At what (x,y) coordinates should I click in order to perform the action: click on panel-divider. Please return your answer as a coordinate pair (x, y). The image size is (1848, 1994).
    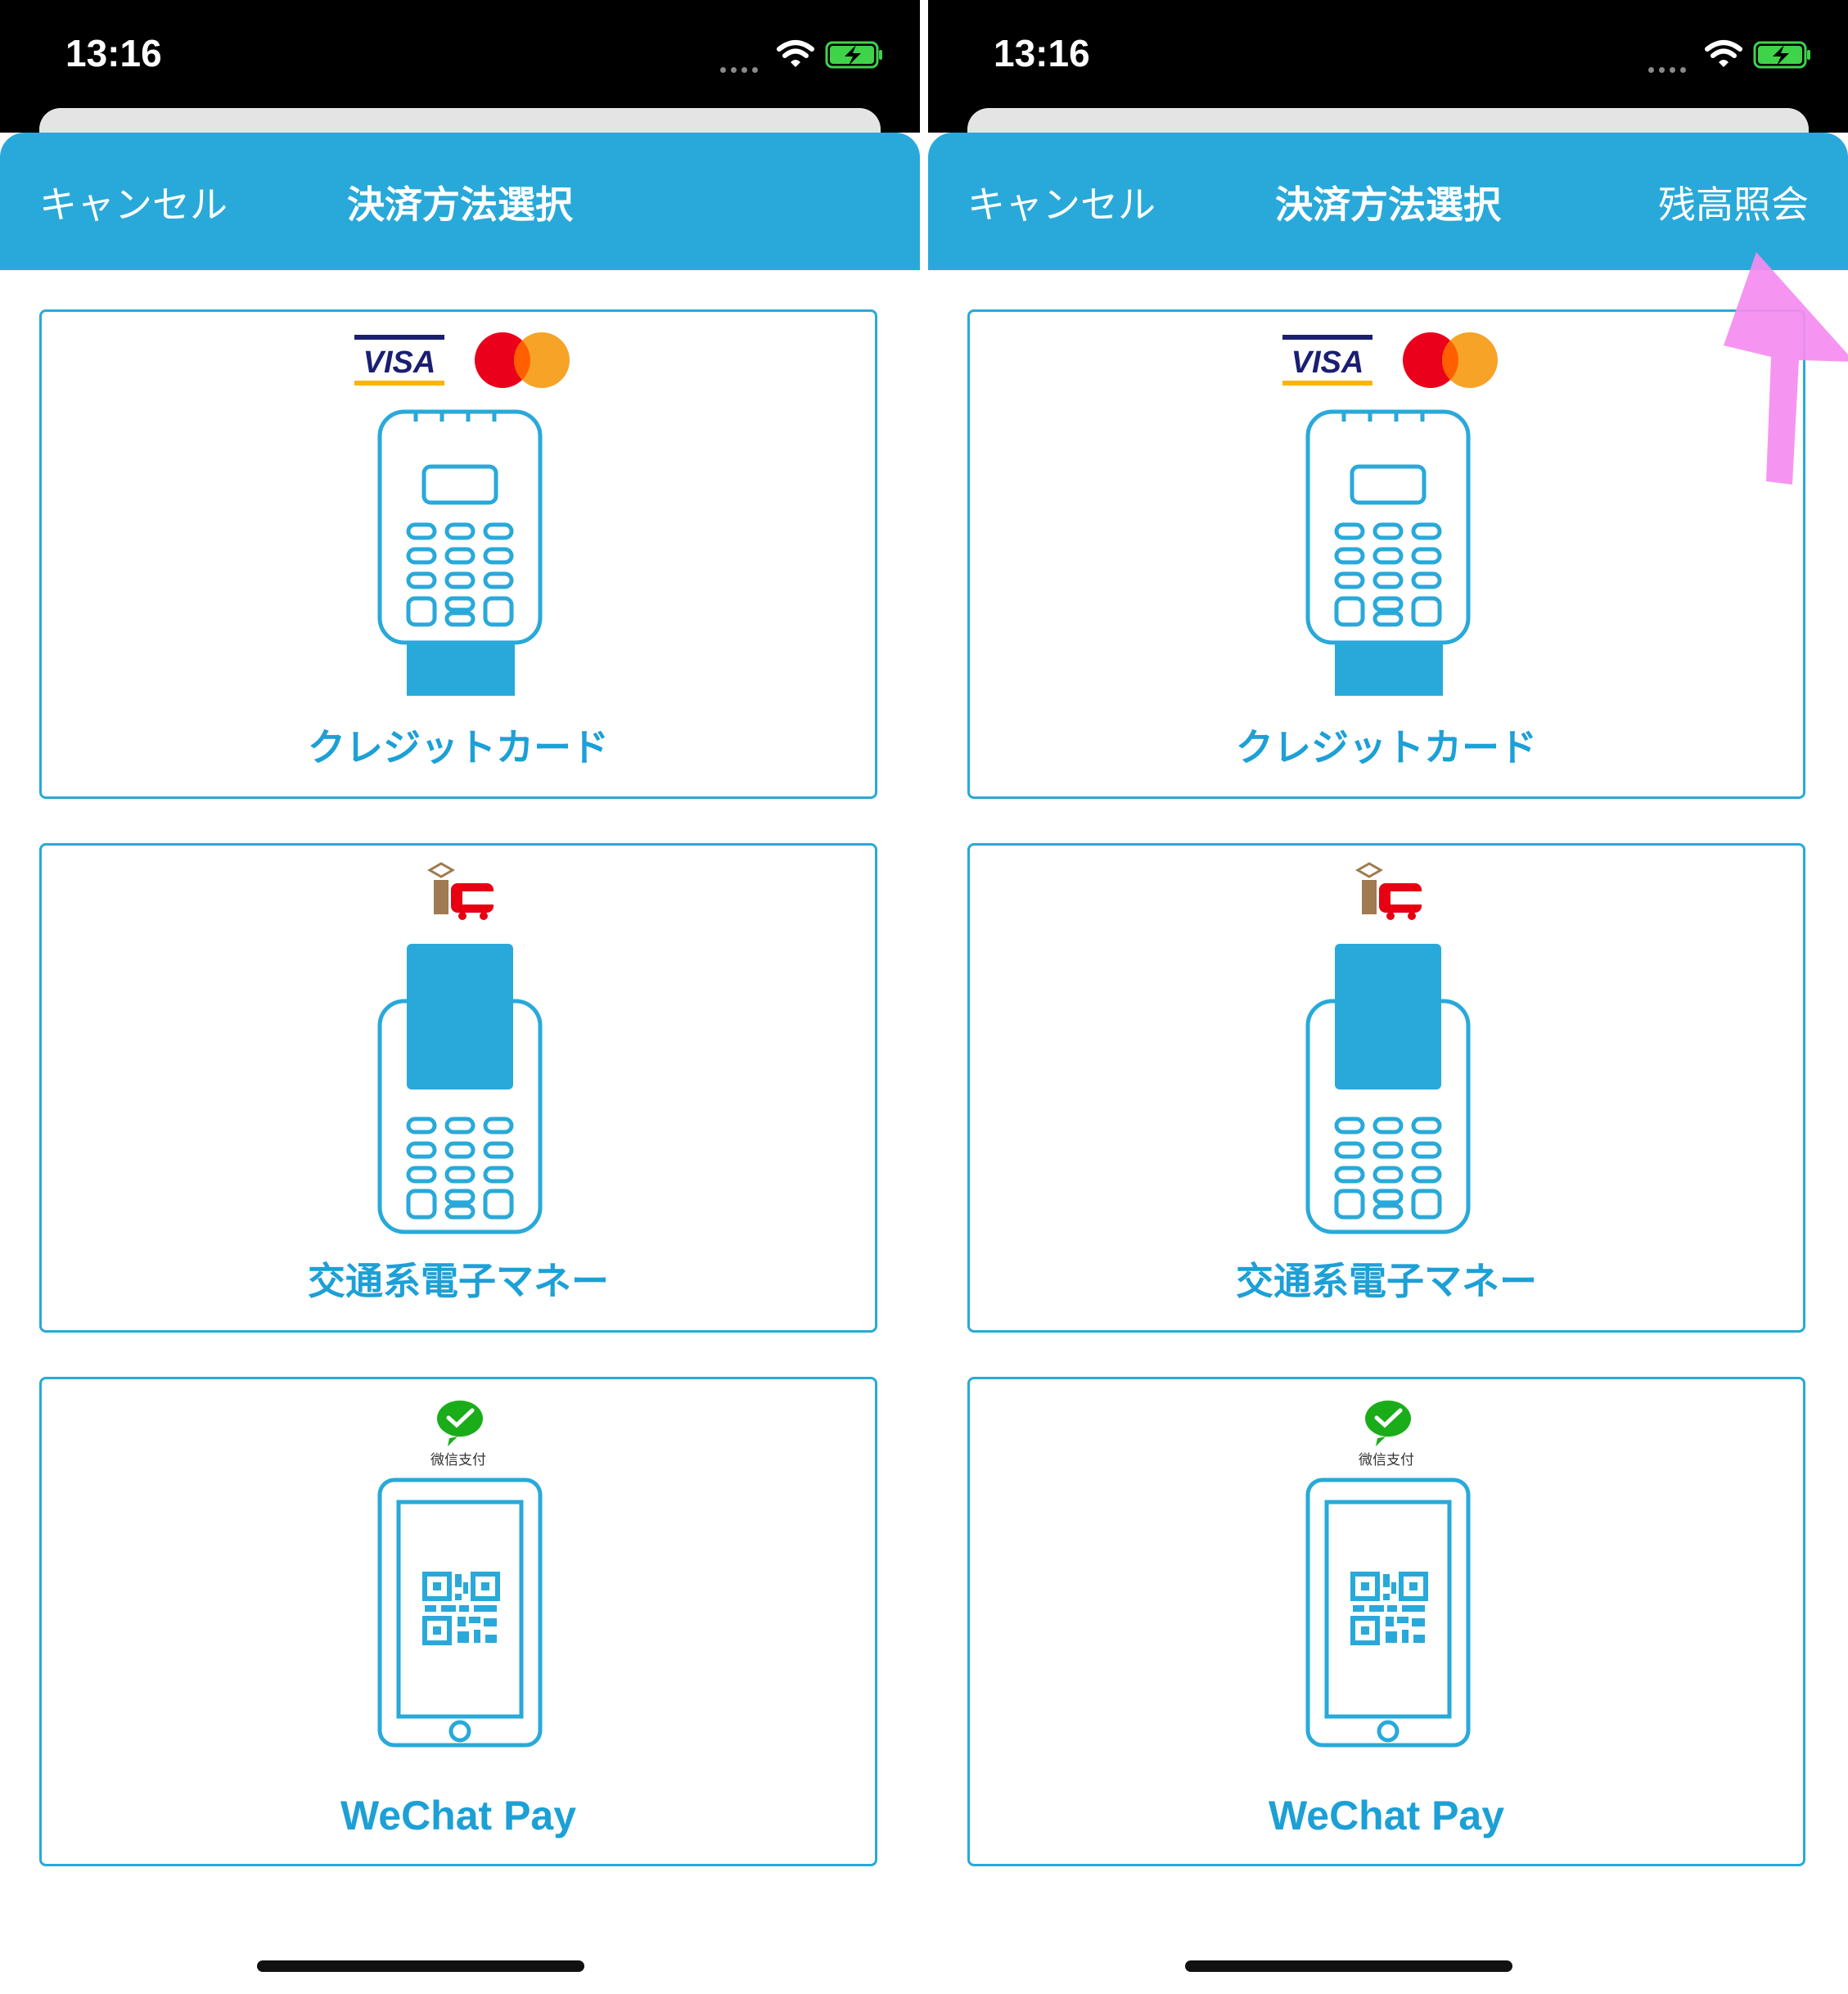
    Looking at the image, I should click on (924, 135).